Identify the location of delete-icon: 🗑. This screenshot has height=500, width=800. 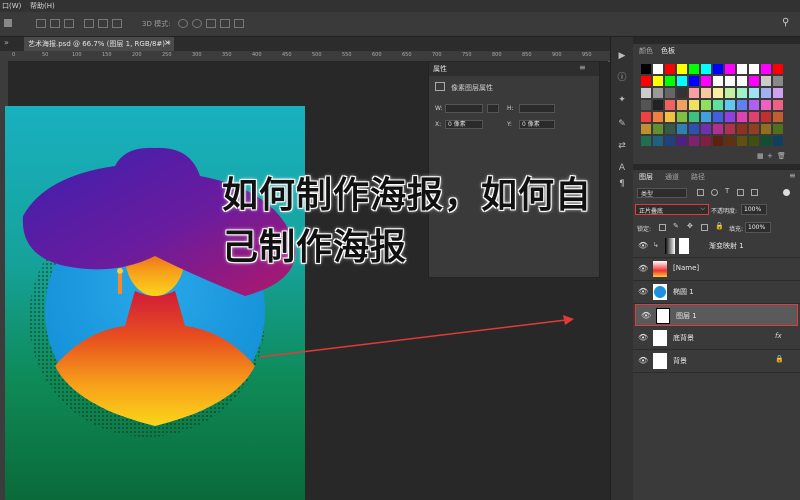
(781, 156).